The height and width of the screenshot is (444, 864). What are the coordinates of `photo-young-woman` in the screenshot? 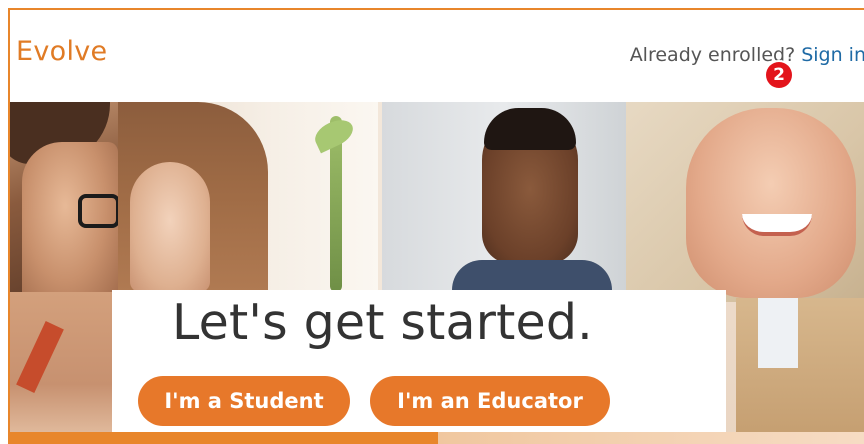 It's located at (248, 197).